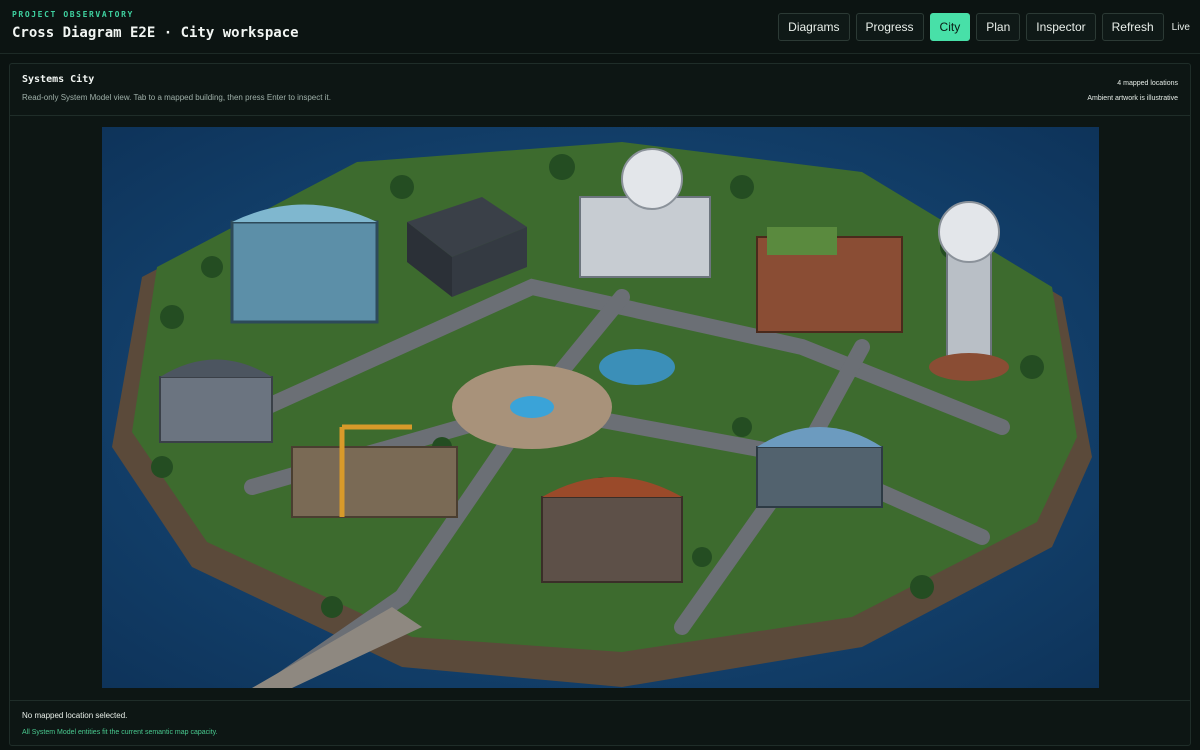 The height and width of the screenshot is (750, 1200). What do you see at coordinates (1061, 27) in the screenshot?
I see `nav-inspector-button: Inspector` at bounding box center [1061, 27].